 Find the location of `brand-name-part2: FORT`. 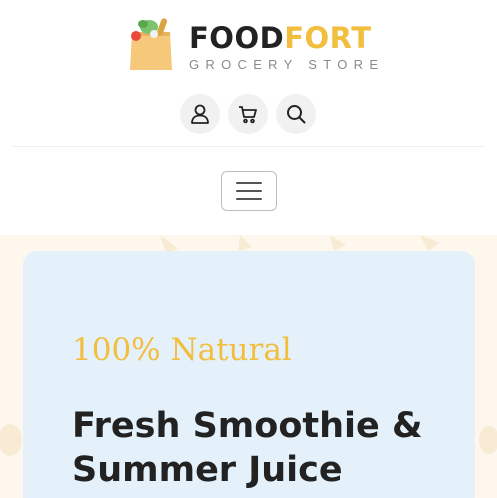

brand-name-part2: FORT is located at coordinates (328, 38).